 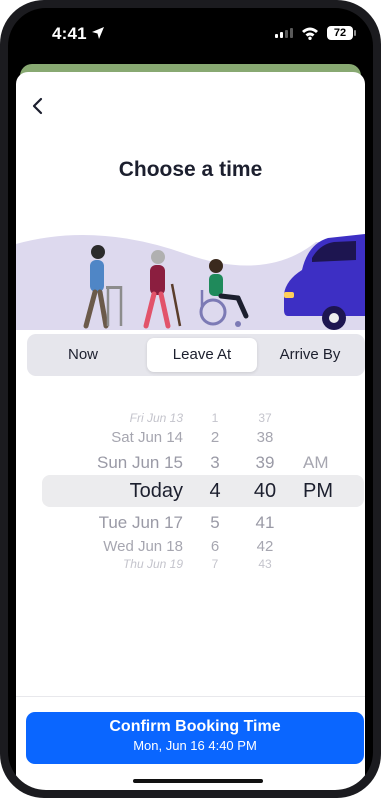 I want to click on picker-hour-item: 6, so click(x=215, y=546).